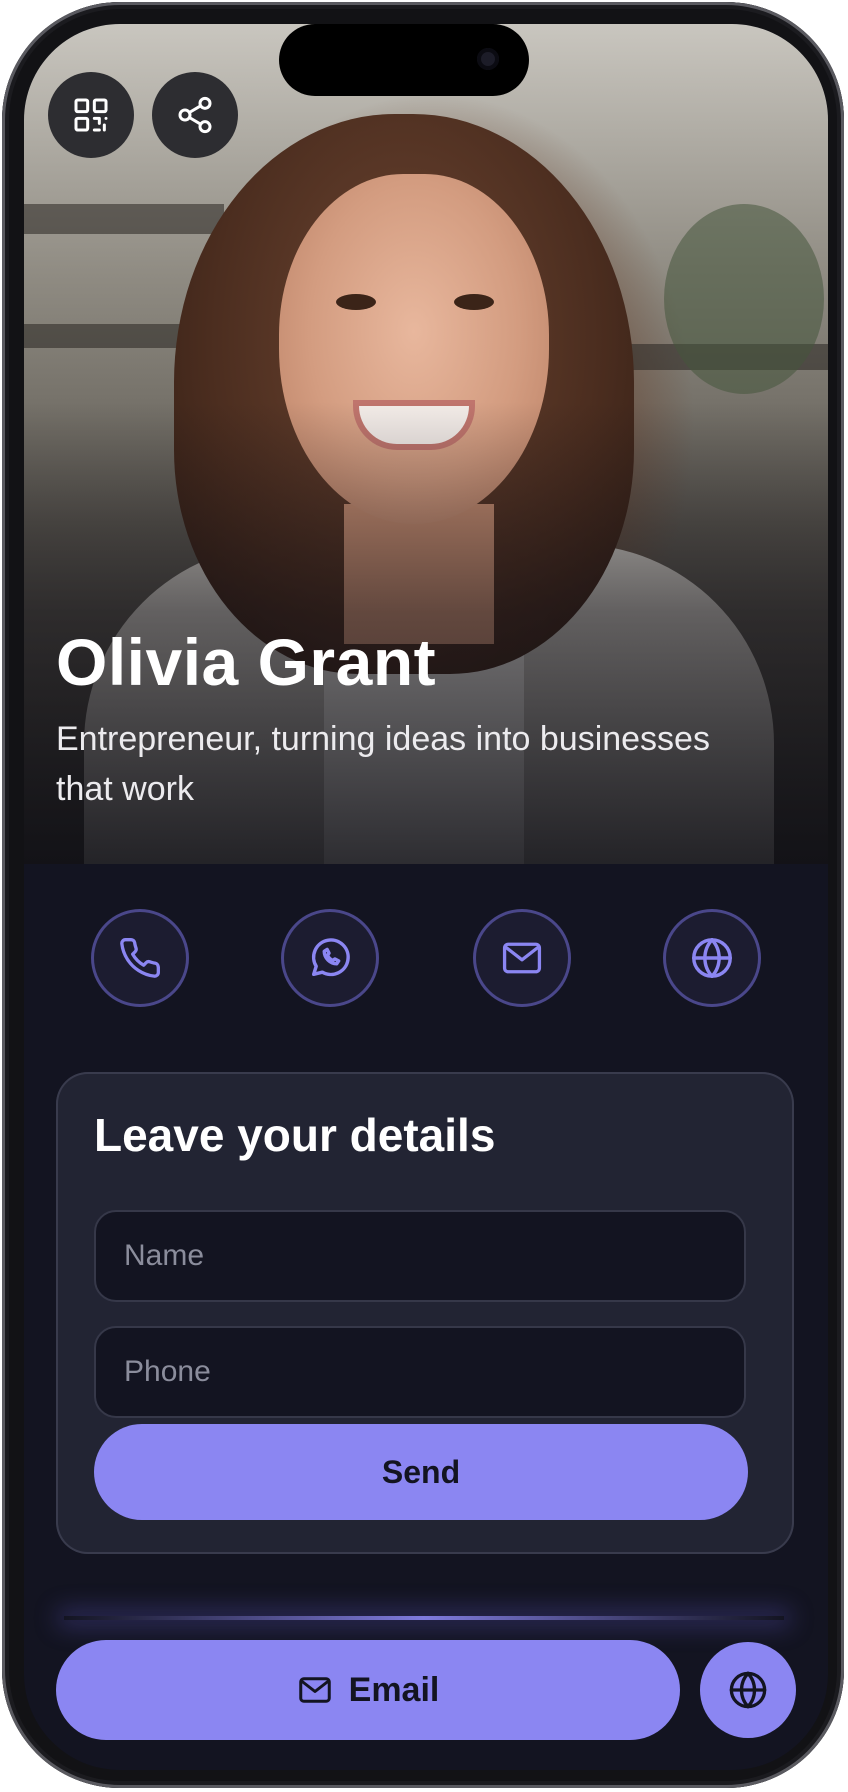 The height and width of the screenshot is (1792, 848). Describe the element at coordinates (488, 59) in the screenshot. I see `front-camera` at that location.